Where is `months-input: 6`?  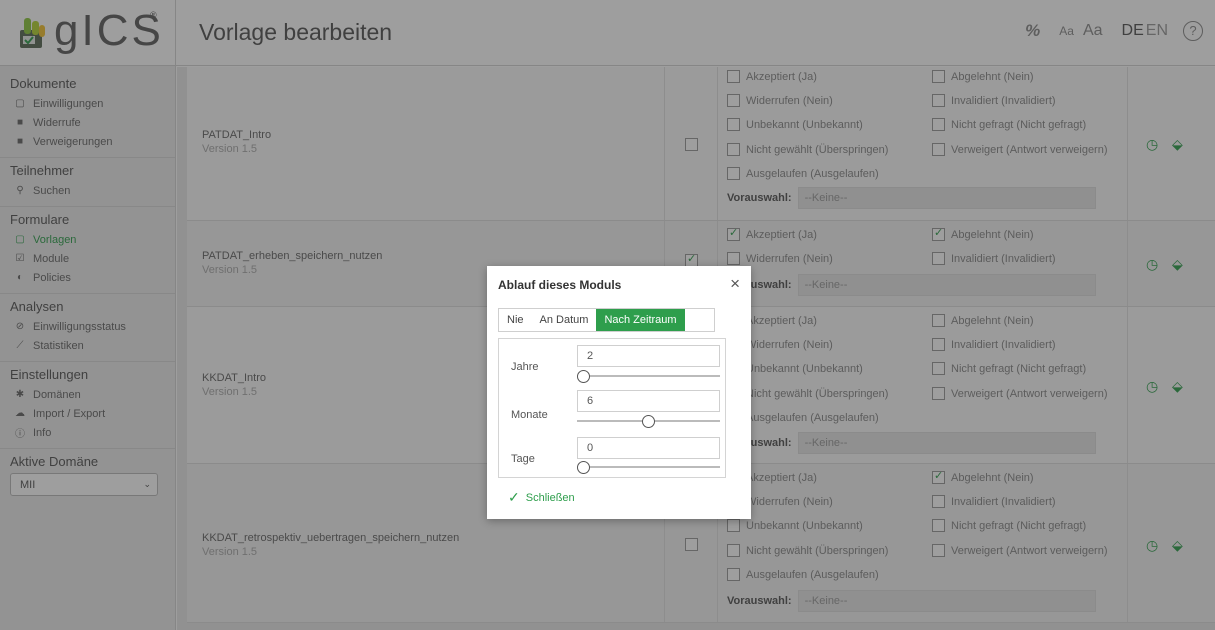
months-input: 6 is located at coordinates (648, 401).